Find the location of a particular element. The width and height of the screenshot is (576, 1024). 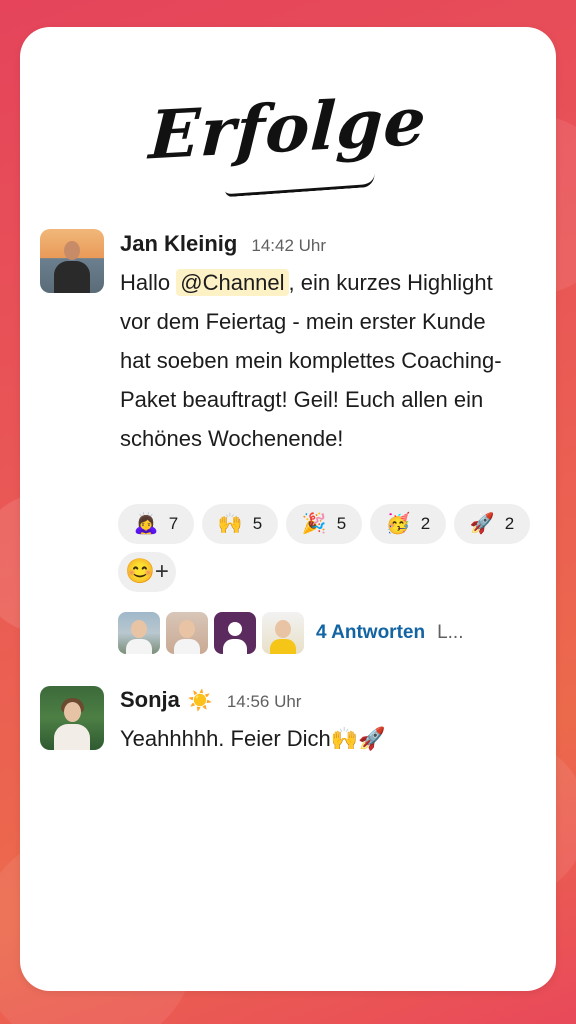

reaction-rocket: 🚀 2 is located at coordinates (492, 524).